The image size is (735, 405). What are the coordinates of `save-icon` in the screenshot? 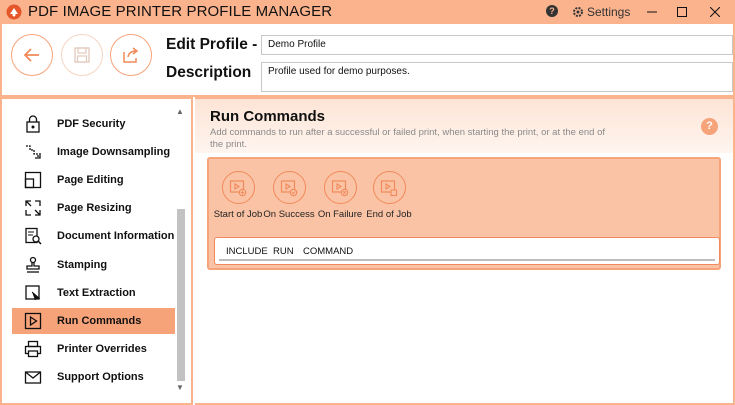 It's located at (82, 55).